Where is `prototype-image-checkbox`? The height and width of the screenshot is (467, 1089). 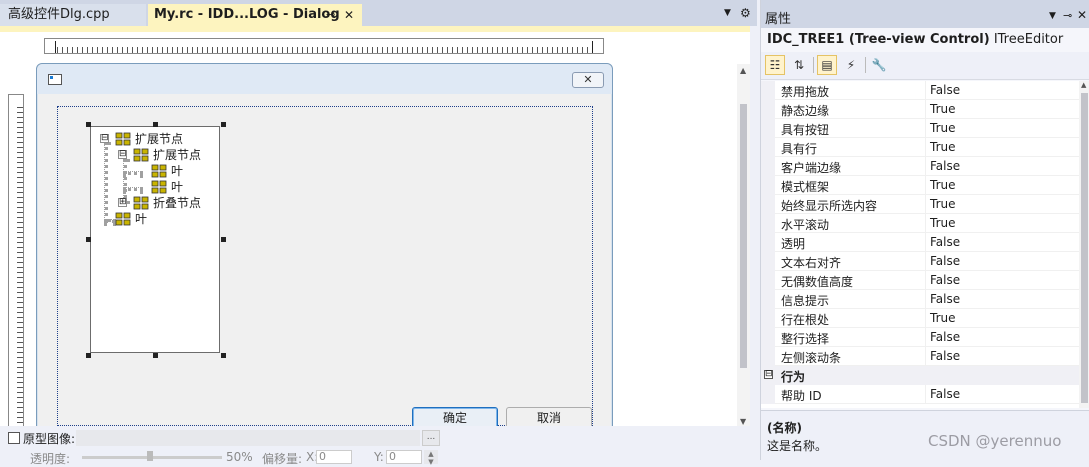
prototype-image-checkbox is located at coordinates (14, 438).